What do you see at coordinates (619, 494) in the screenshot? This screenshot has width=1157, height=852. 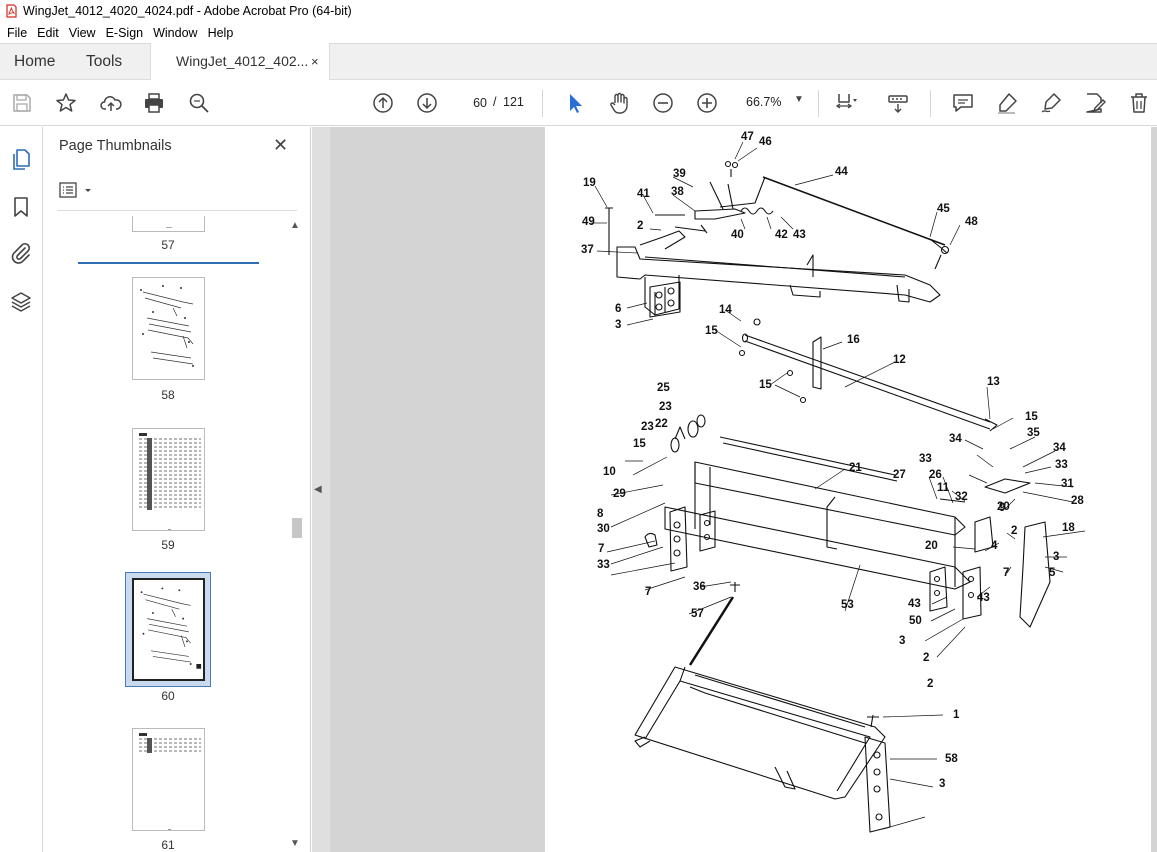 I see `callout-number: 29` at bounding box center [619, 494].